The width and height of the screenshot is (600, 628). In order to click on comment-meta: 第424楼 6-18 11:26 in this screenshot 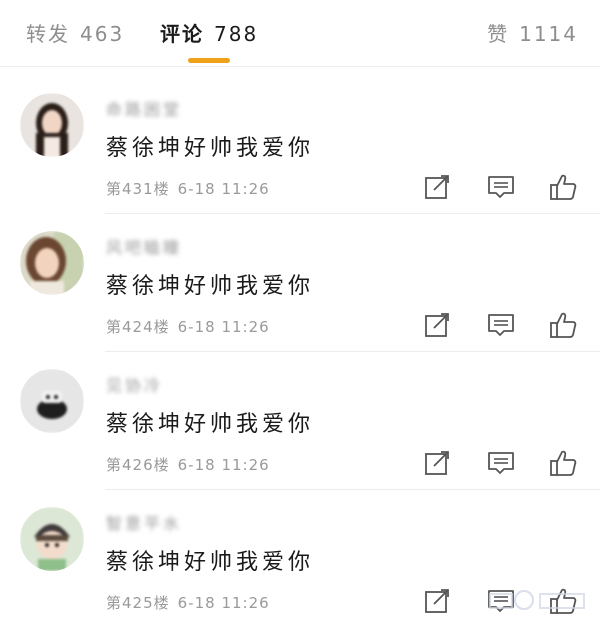, I will do `click(188, 326)`.